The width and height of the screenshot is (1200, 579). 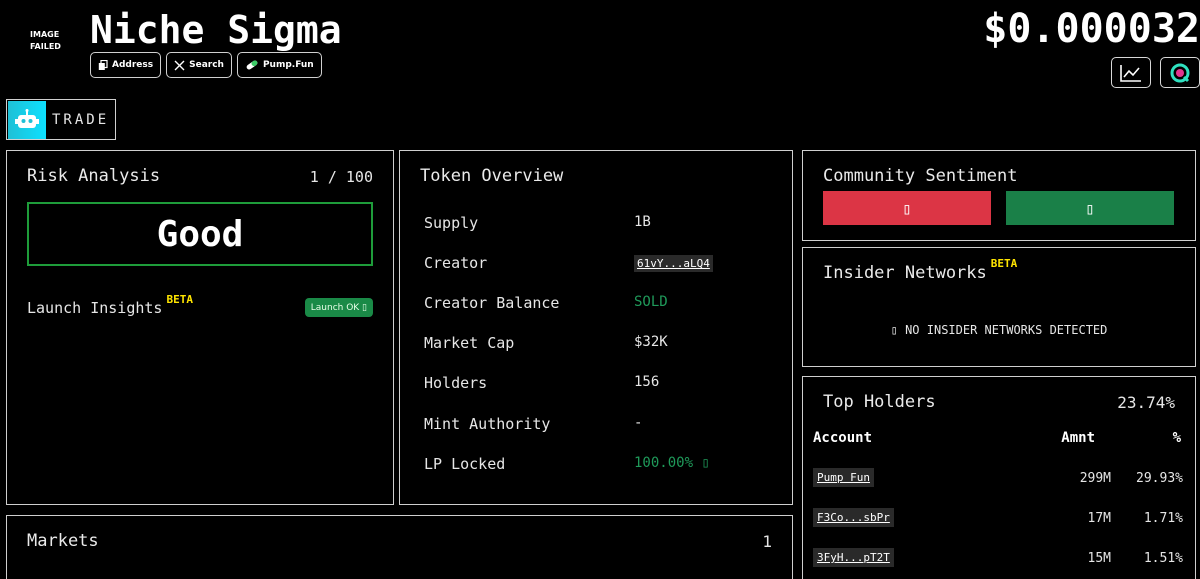 What do you see at coordinates (110, 305) in the screenshot?
I see `launch-insights-label: Launch Insights BETA` at bounding box center [110, 305].